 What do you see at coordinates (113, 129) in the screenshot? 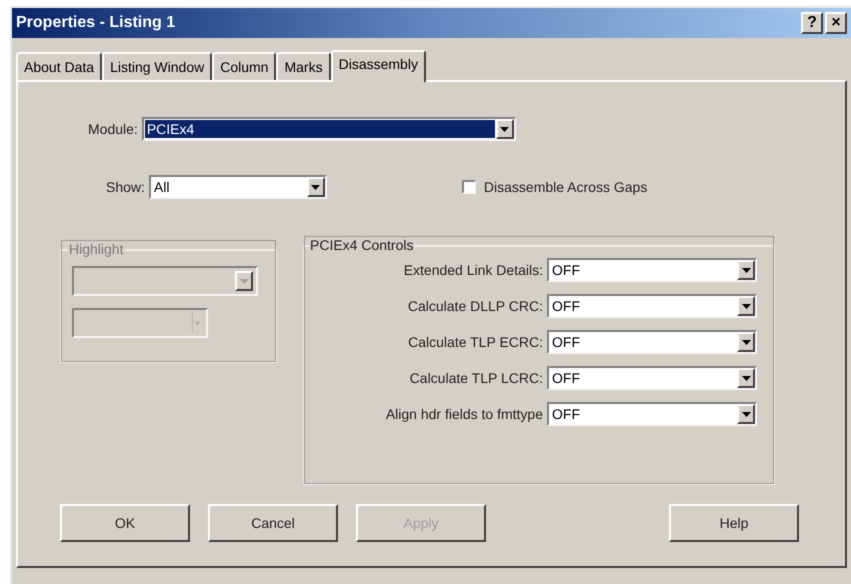
I see `module-label: Module:` at bounding box center [113, 129].